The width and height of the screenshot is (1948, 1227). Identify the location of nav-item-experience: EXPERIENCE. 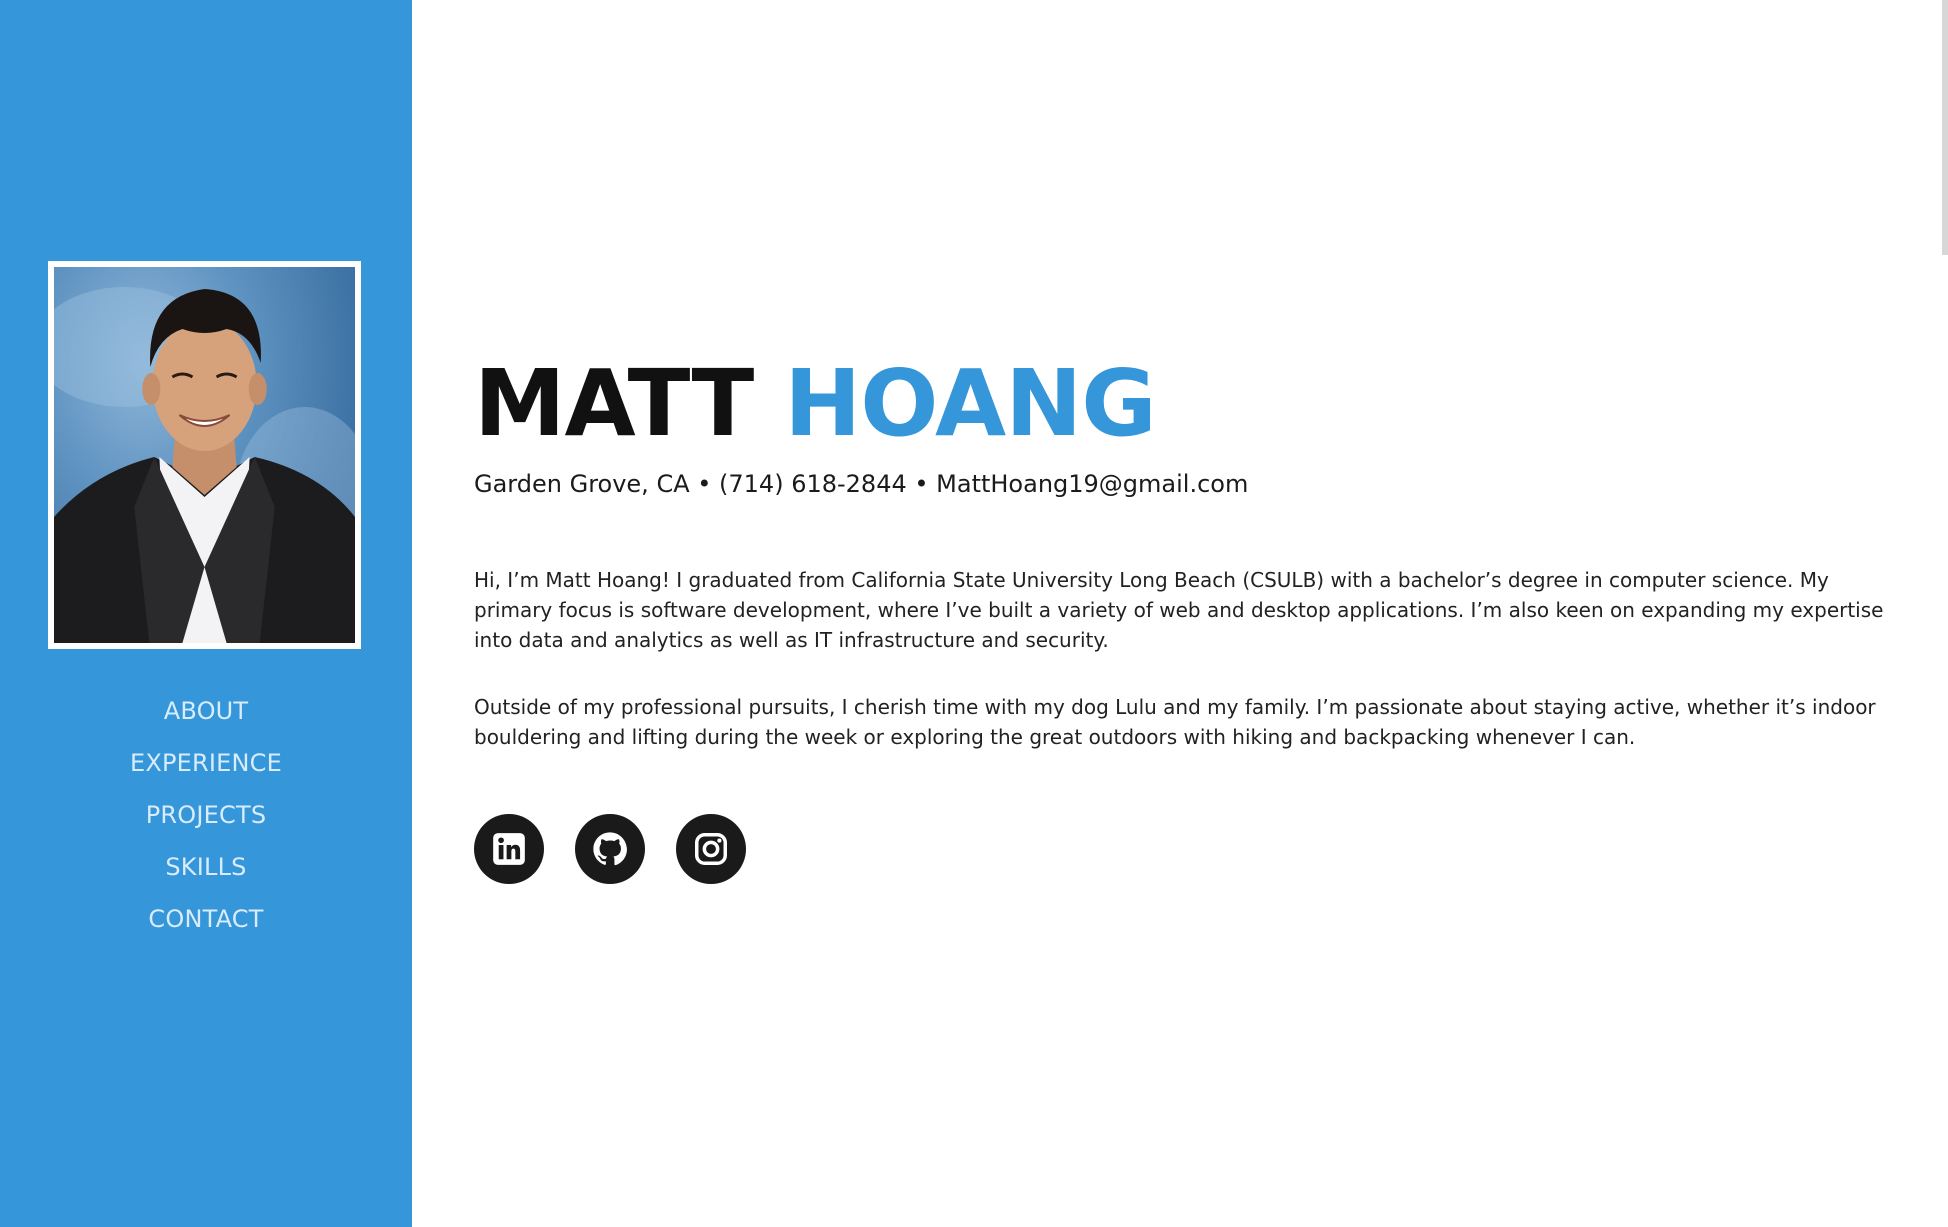
(206, 763).